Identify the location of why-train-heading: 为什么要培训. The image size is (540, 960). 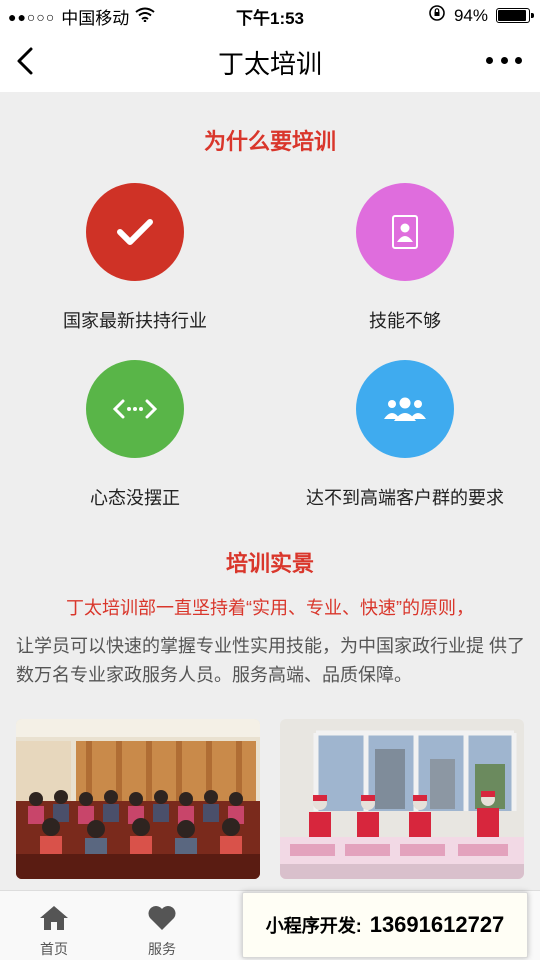
(269, 141).